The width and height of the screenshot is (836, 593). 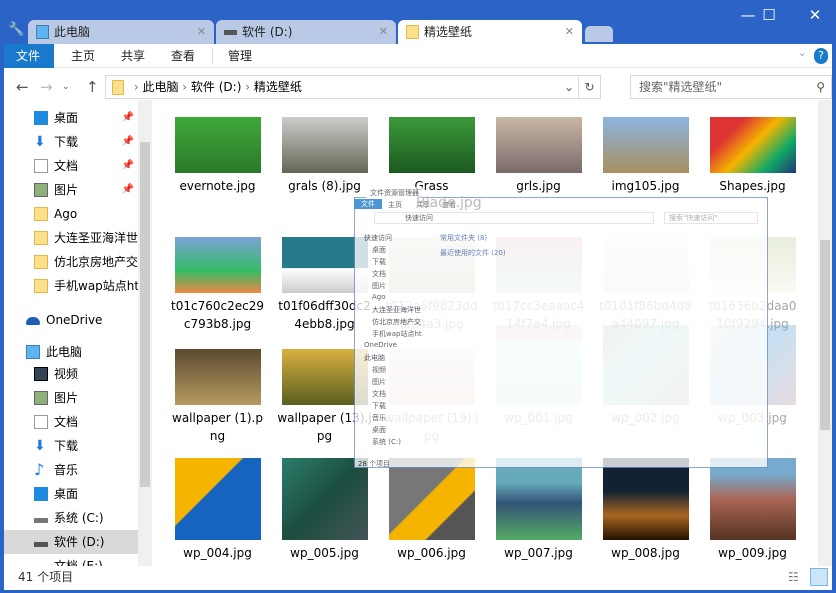 I want to click on recent-dropdown-icon: ⌄, so click(x=66, y=87).